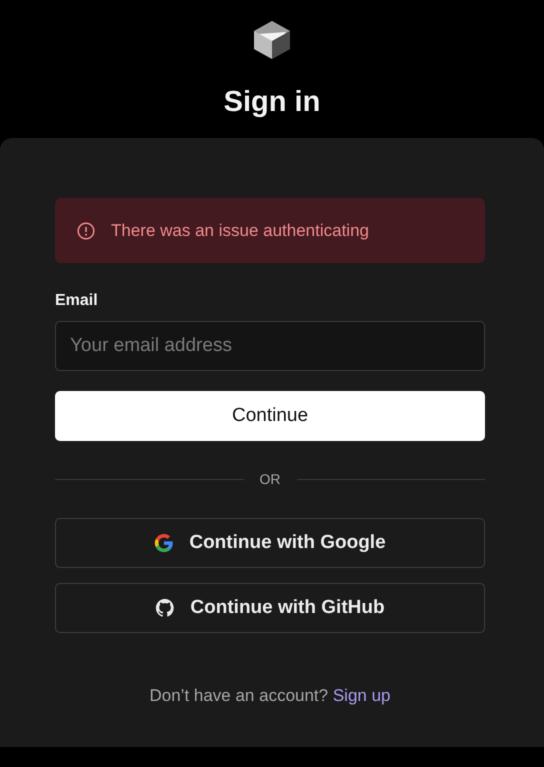  What do you see at coordinates (77, 301) in the screenshot?
I see `email-label: Email` at bounding box center [77, 301].